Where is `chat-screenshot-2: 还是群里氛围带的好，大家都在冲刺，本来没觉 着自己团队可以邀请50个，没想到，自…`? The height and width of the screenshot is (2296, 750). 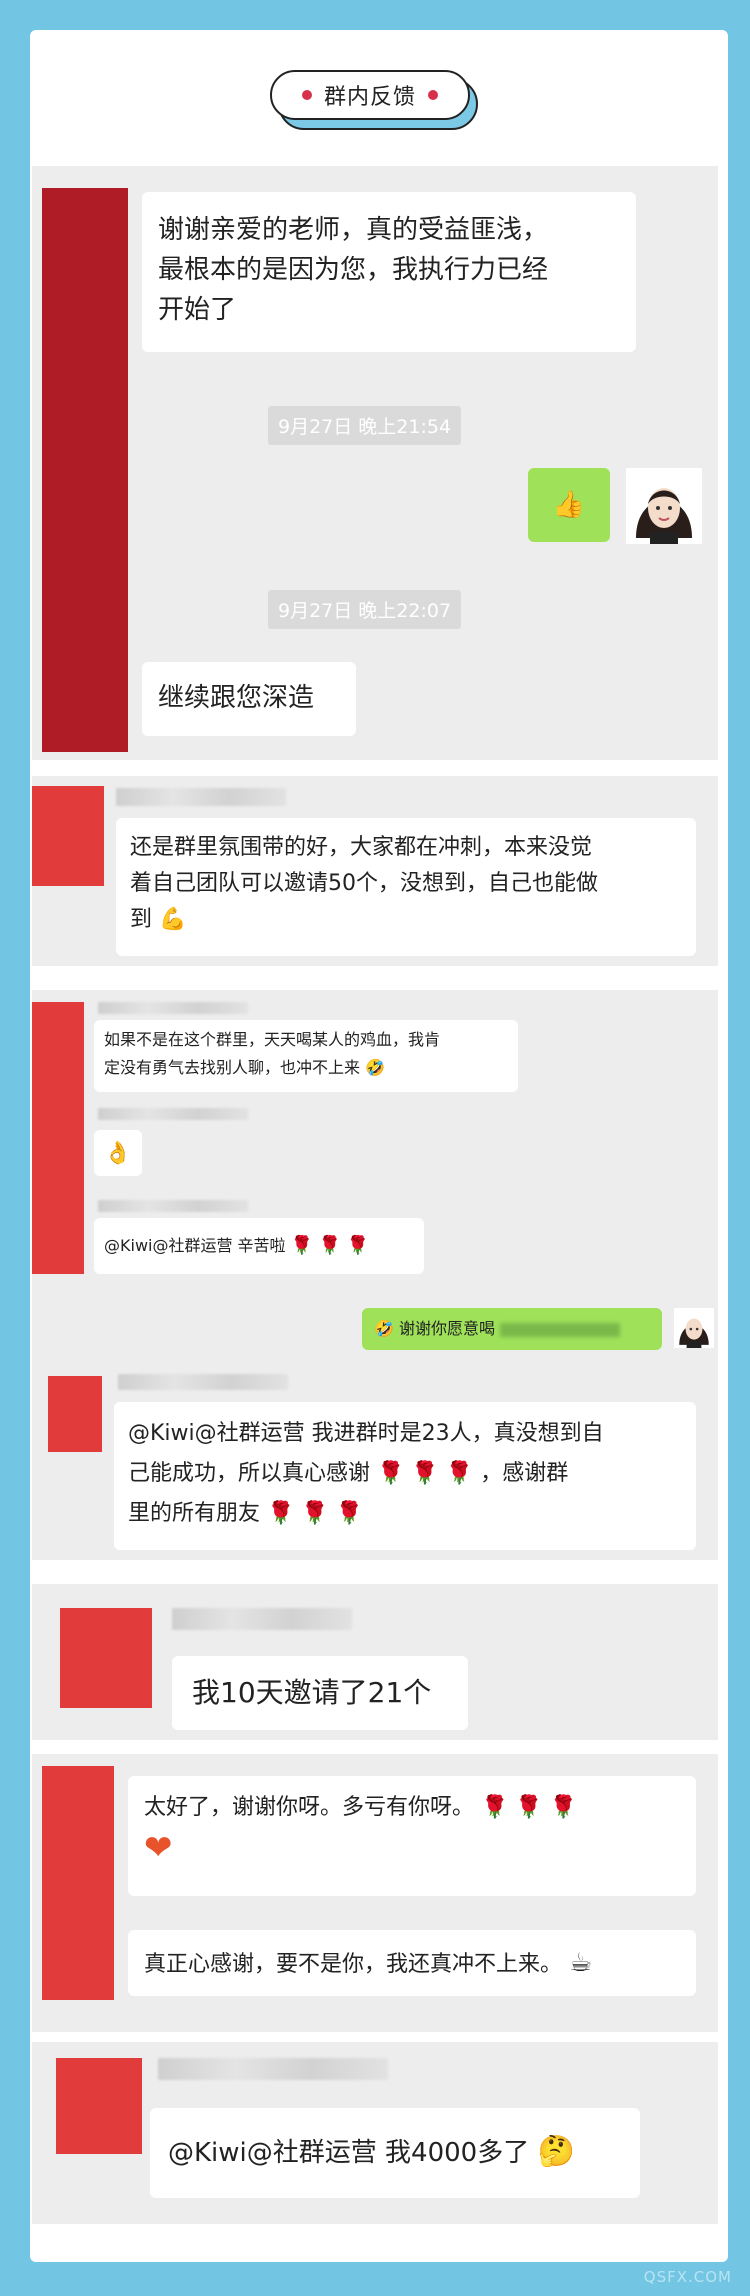
chat-screenshot-2: 还是群里氛围带的好，大家都在冲刺，本来没觉 着自己团队可以邀请50个，没想到，自… is located at coordinates (375, 871).